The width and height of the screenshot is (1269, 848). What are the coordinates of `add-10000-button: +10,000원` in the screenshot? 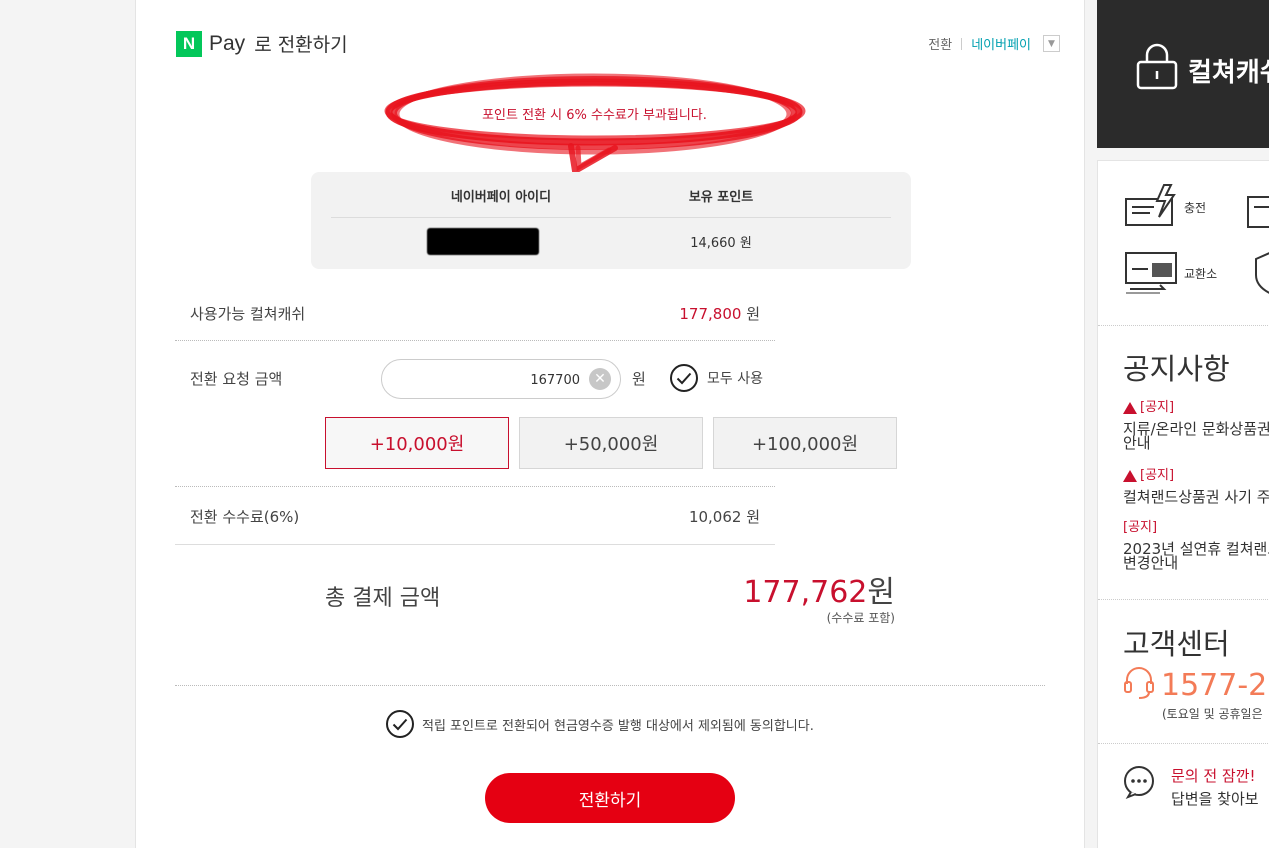 It's located at (417, 443).